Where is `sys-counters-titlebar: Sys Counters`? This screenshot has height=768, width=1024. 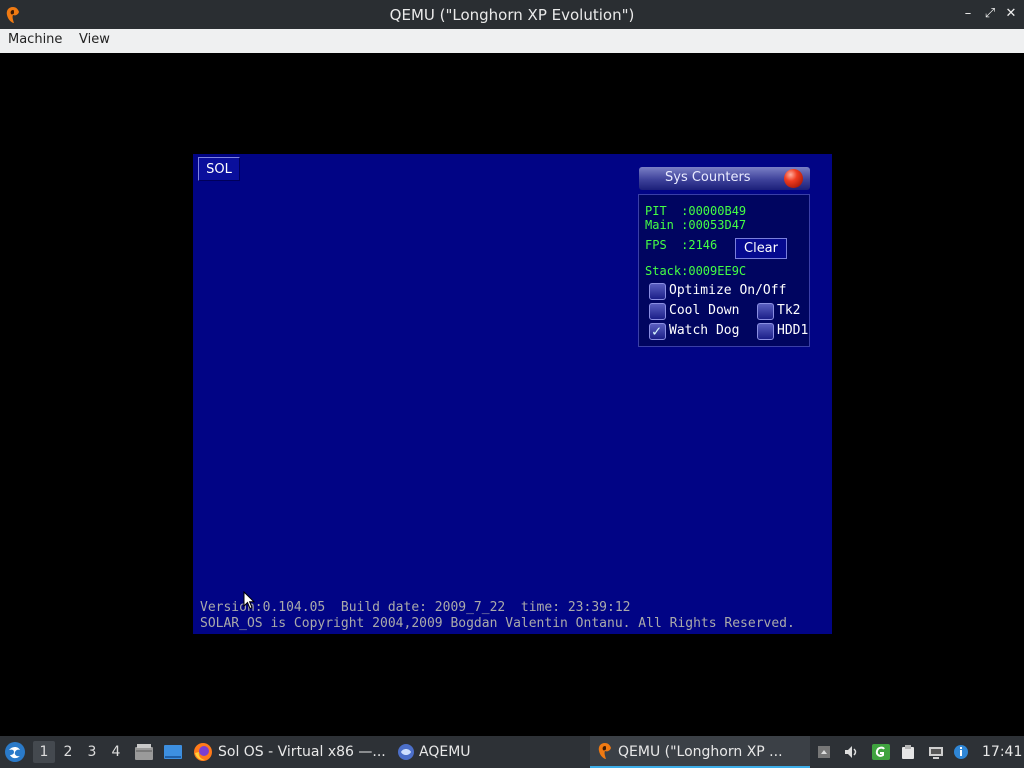 sys-counters-titlebar: Sys Counters is located at coordinates (724, 178).